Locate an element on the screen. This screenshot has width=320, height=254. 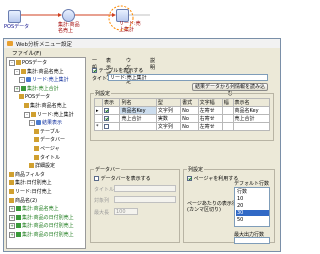
tree-item: + 集計:売上合計 is located at coordinates (36, 88).